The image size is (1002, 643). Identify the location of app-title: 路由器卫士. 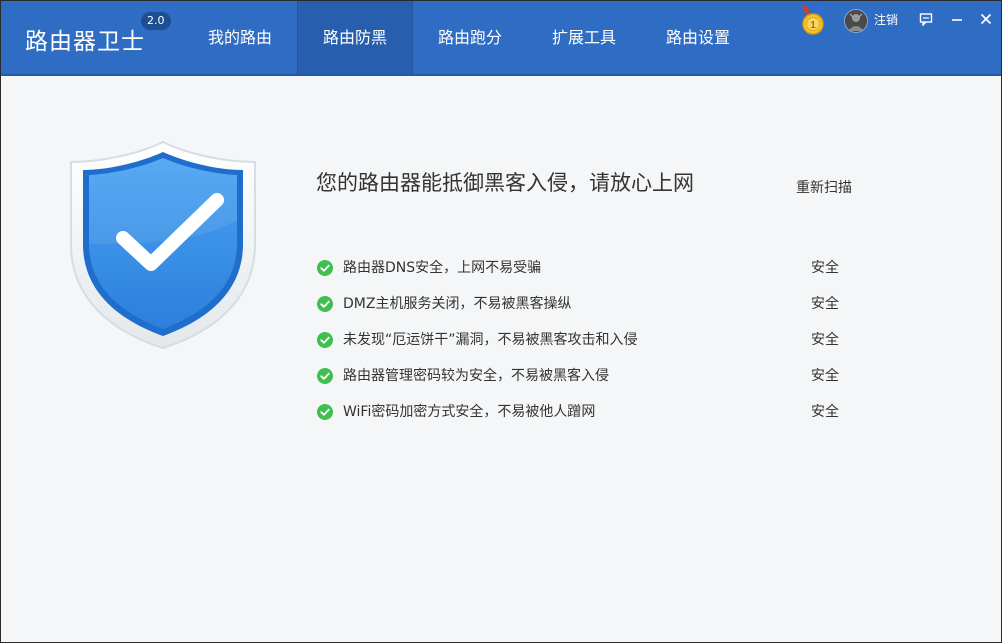
(85, 42).